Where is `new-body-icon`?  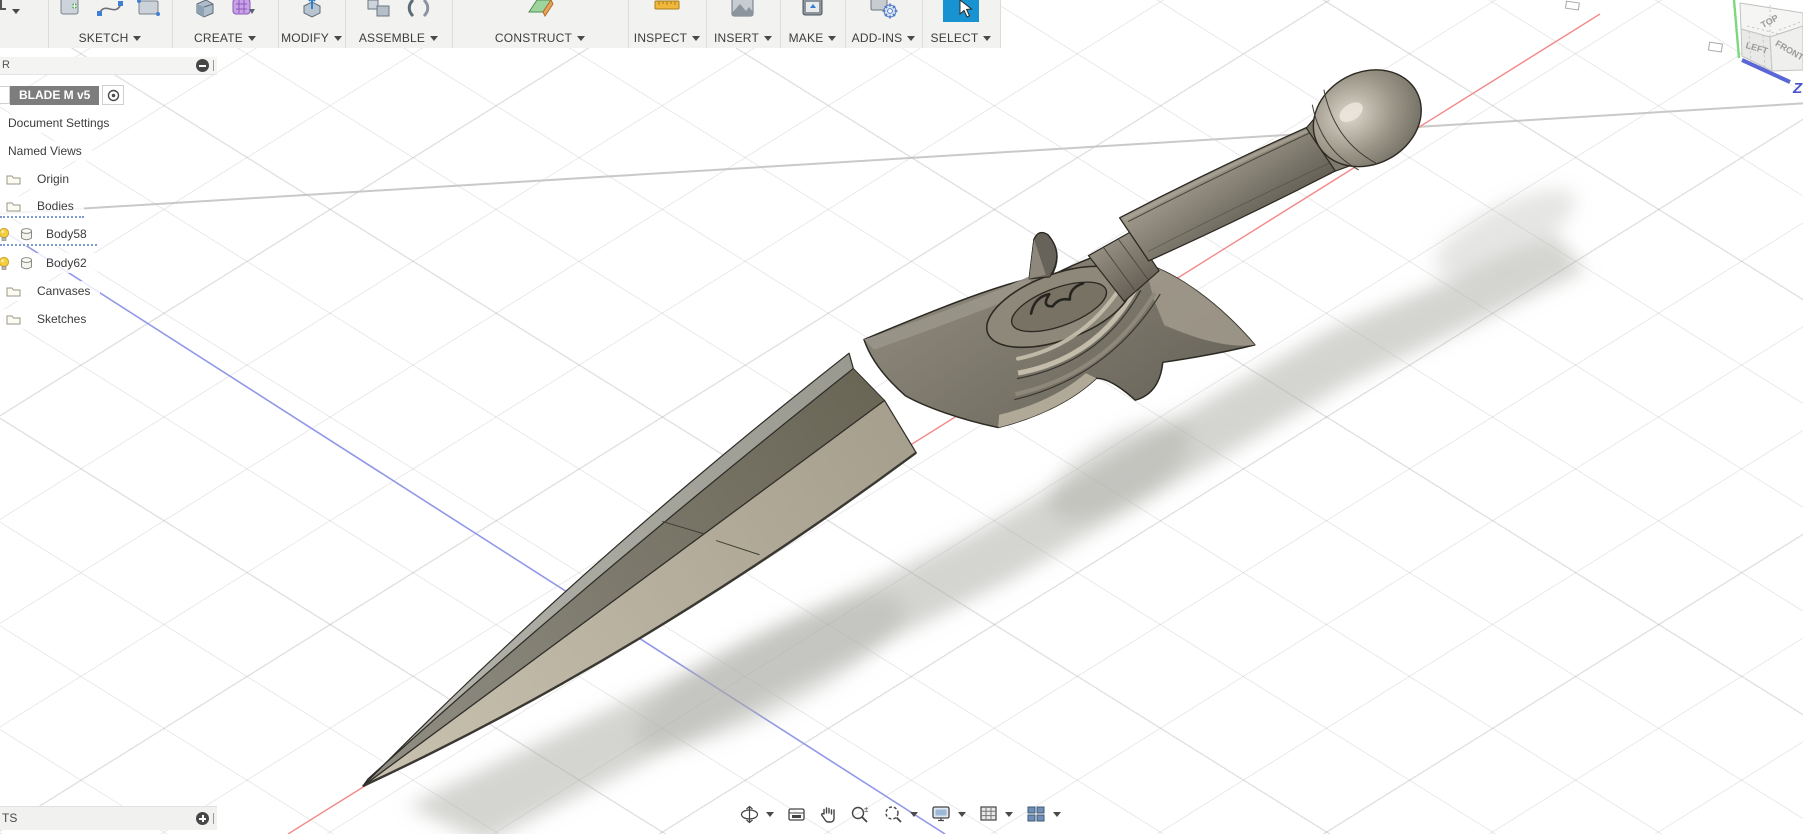 new-body-icon is located at coordinates (205, 11).